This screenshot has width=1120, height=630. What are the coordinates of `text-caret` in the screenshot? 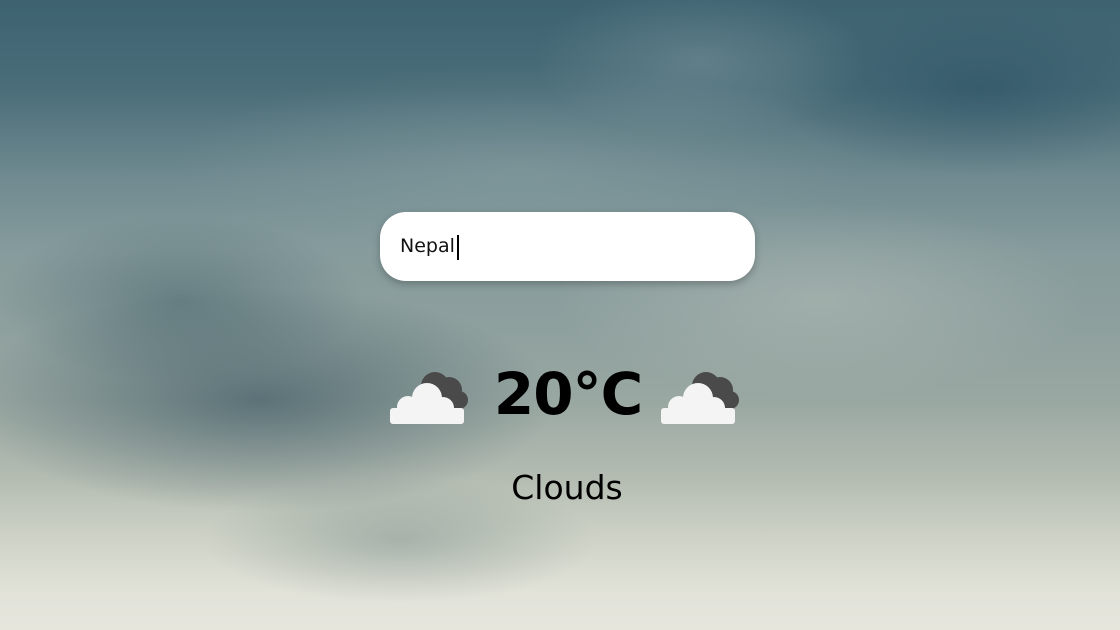 It's located at (458, 247).